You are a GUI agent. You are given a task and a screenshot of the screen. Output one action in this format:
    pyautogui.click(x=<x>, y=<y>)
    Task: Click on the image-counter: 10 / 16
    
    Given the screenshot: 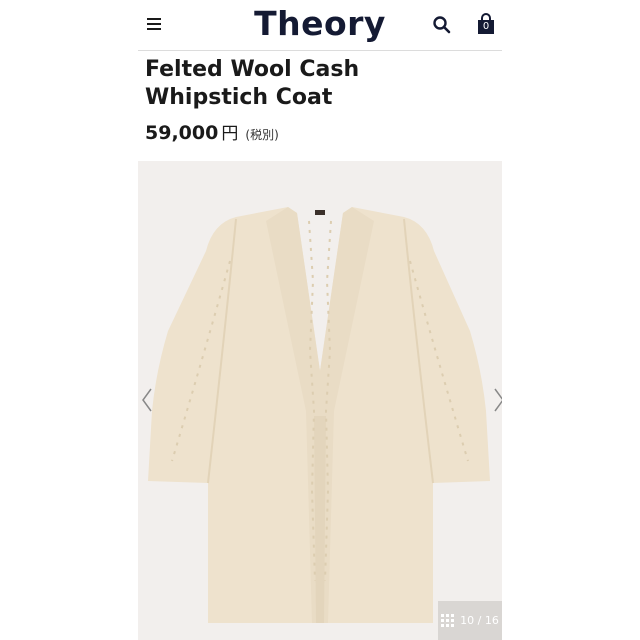 What is the action you would take?
    pyautogui.click(x=470, y=620)
    